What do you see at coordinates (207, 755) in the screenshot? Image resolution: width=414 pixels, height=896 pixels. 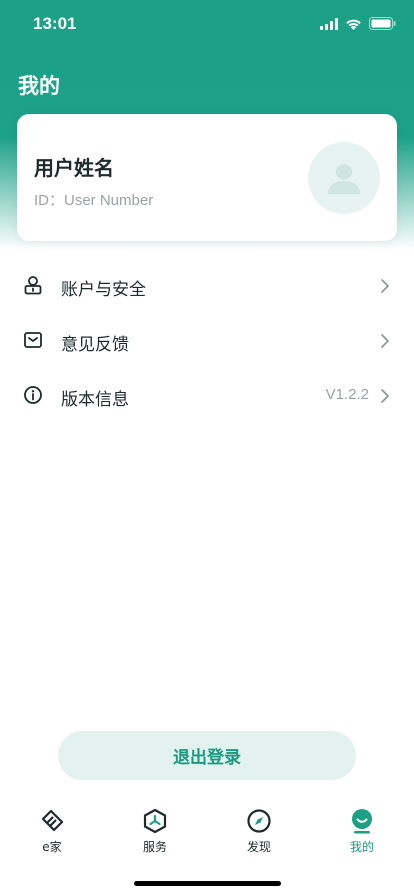 I see `logout-button: 退出登录` at bounding box center [207, 755].